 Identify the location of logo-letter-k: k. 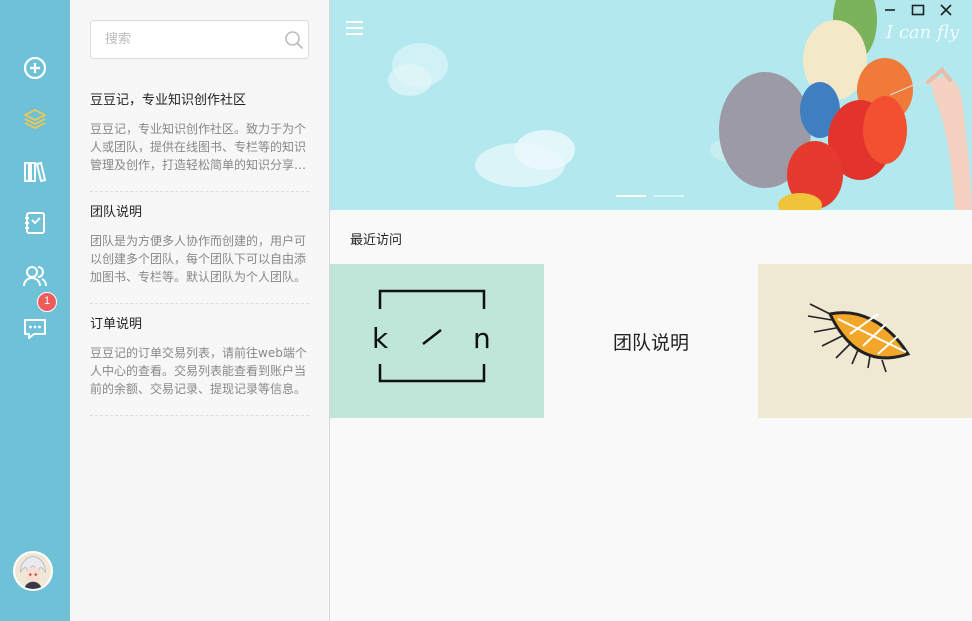
(380, 338).